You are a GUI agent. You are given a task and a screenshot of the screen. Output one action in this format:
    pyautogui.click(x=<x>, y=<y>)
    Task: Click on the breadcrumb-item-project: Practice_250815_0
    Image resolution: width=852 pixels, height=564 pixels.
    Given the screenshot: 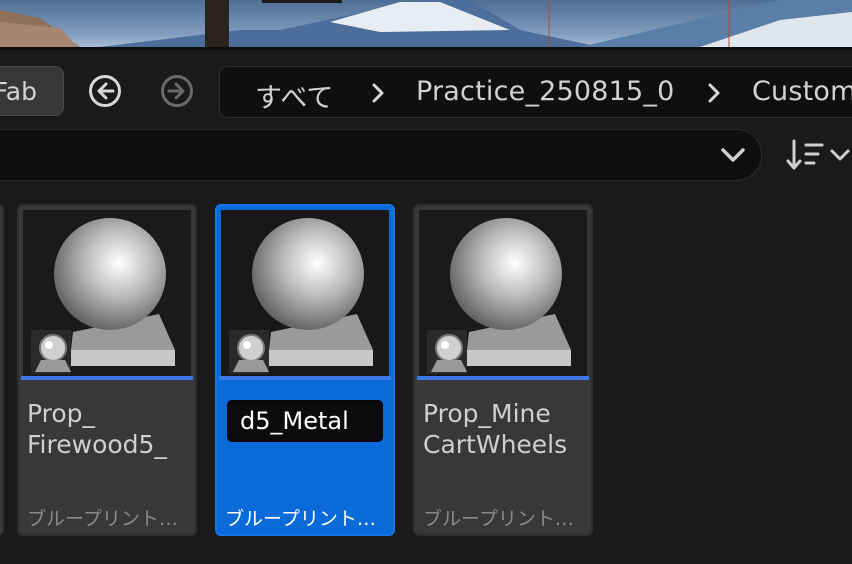 What is the action you would take?
    pyautogui.click(x=545, y=91)
    